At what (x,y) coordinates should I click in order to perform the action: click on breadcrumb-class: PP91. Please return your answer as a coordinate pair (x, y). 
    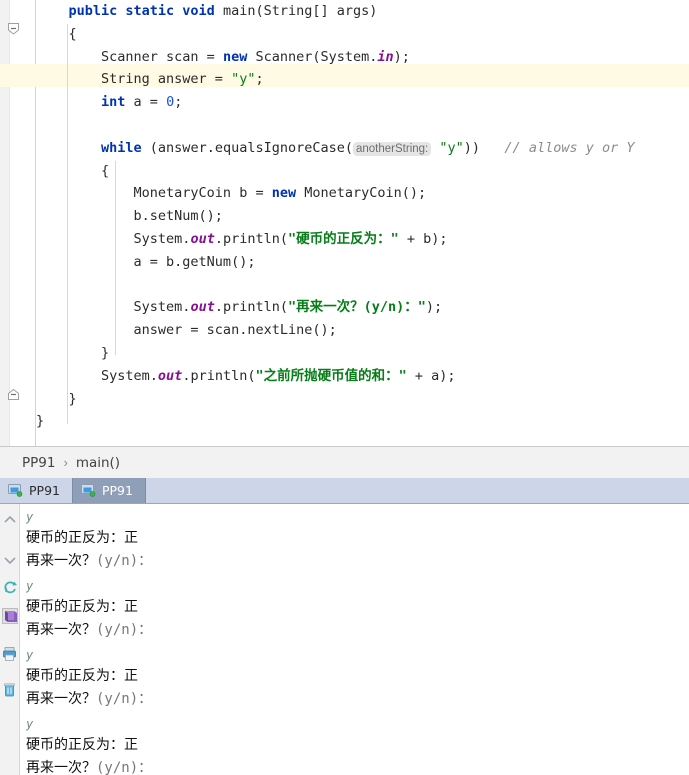
    Looking at the image, I should click on (38, 463).